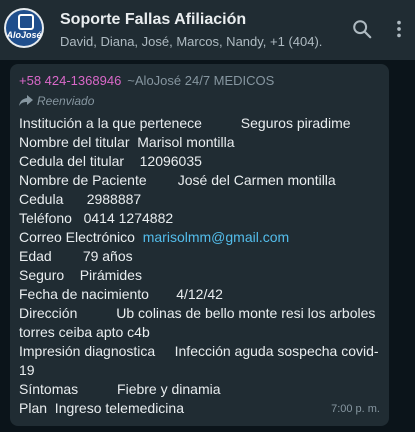 This screenshot has width=415, height=432. I want to click on message-line: Correo Electrónico marisolmm@gmail.com, so click(200, 237).